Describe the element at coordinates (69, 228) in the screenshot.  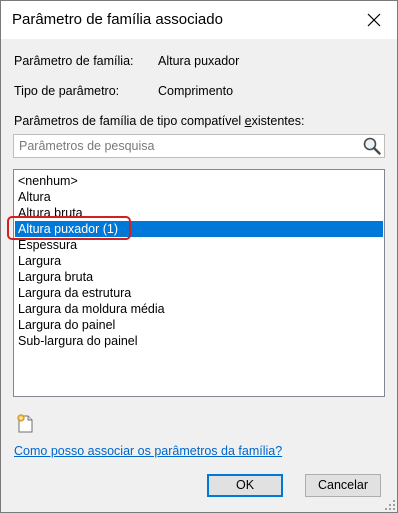
I see `selection-highlight-ring` at that location.